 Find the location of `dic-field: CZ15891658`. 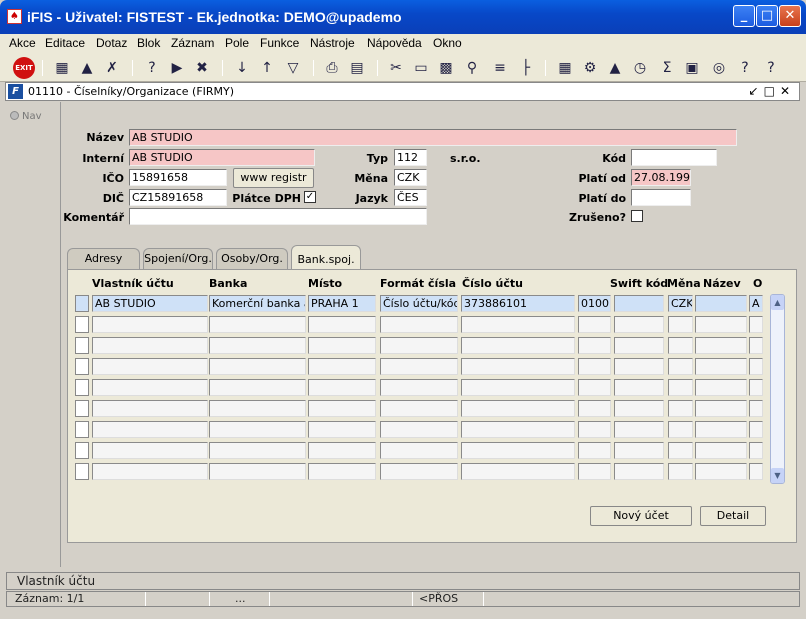

dic-field: CZ15891658 is located at coordinates (178, 197).